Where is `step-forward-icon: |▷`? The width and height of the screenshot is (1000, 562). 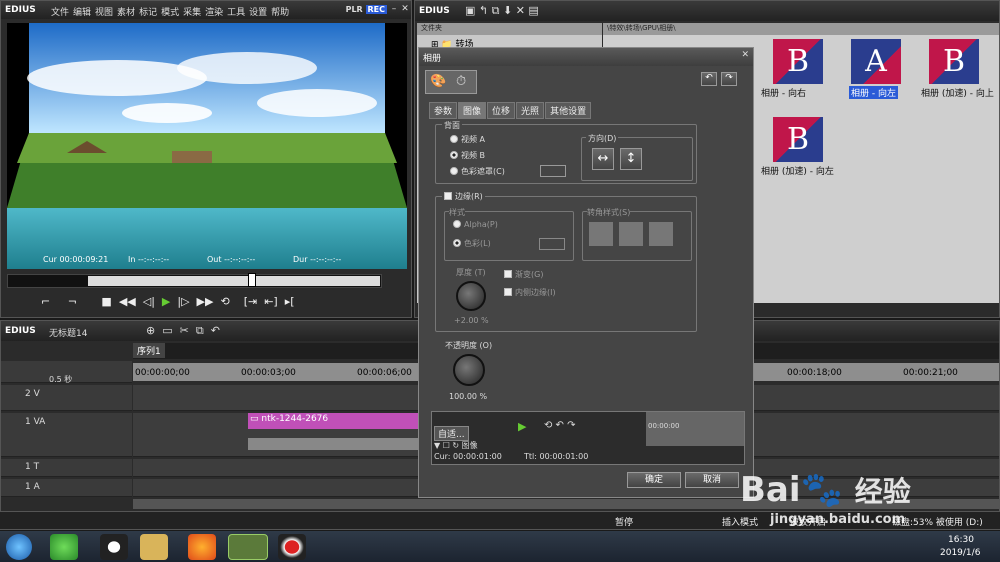 step-forward-icon: |▷ is located at coordinates (183, 301).